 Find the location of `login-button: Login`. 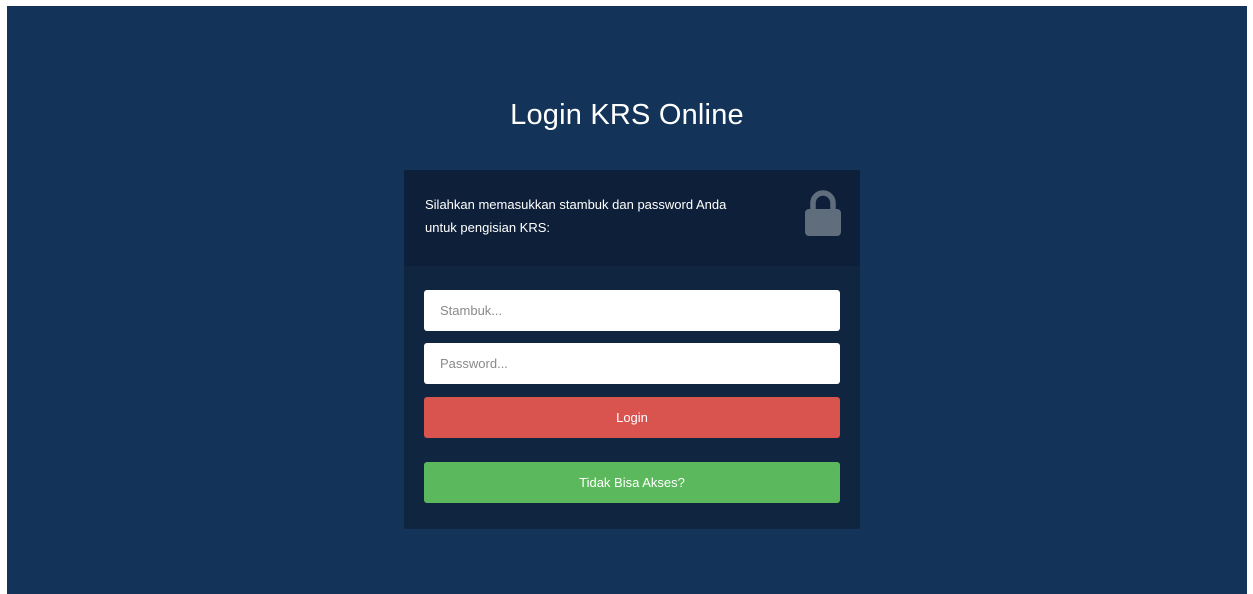

login-button: Login is located at coordinates (632, 417).